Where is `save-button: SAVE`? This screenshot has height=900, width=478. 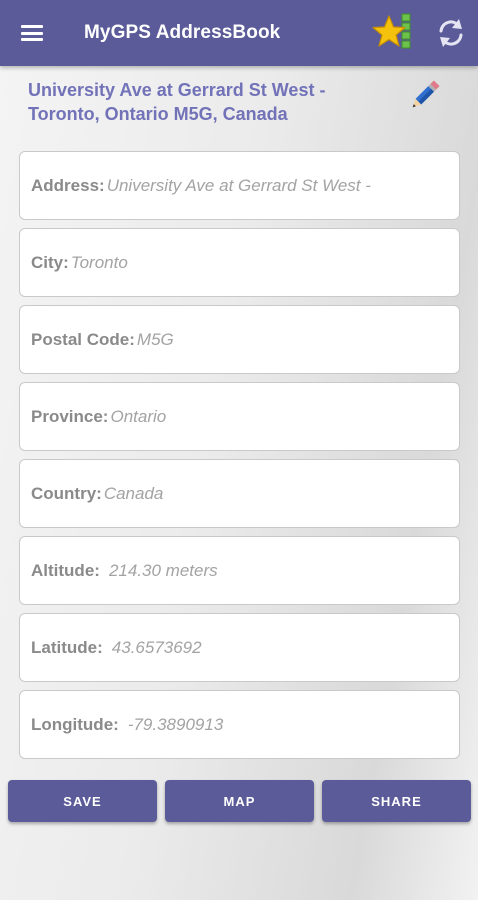 save-button: SAVE is located at coordinates (82, 801).